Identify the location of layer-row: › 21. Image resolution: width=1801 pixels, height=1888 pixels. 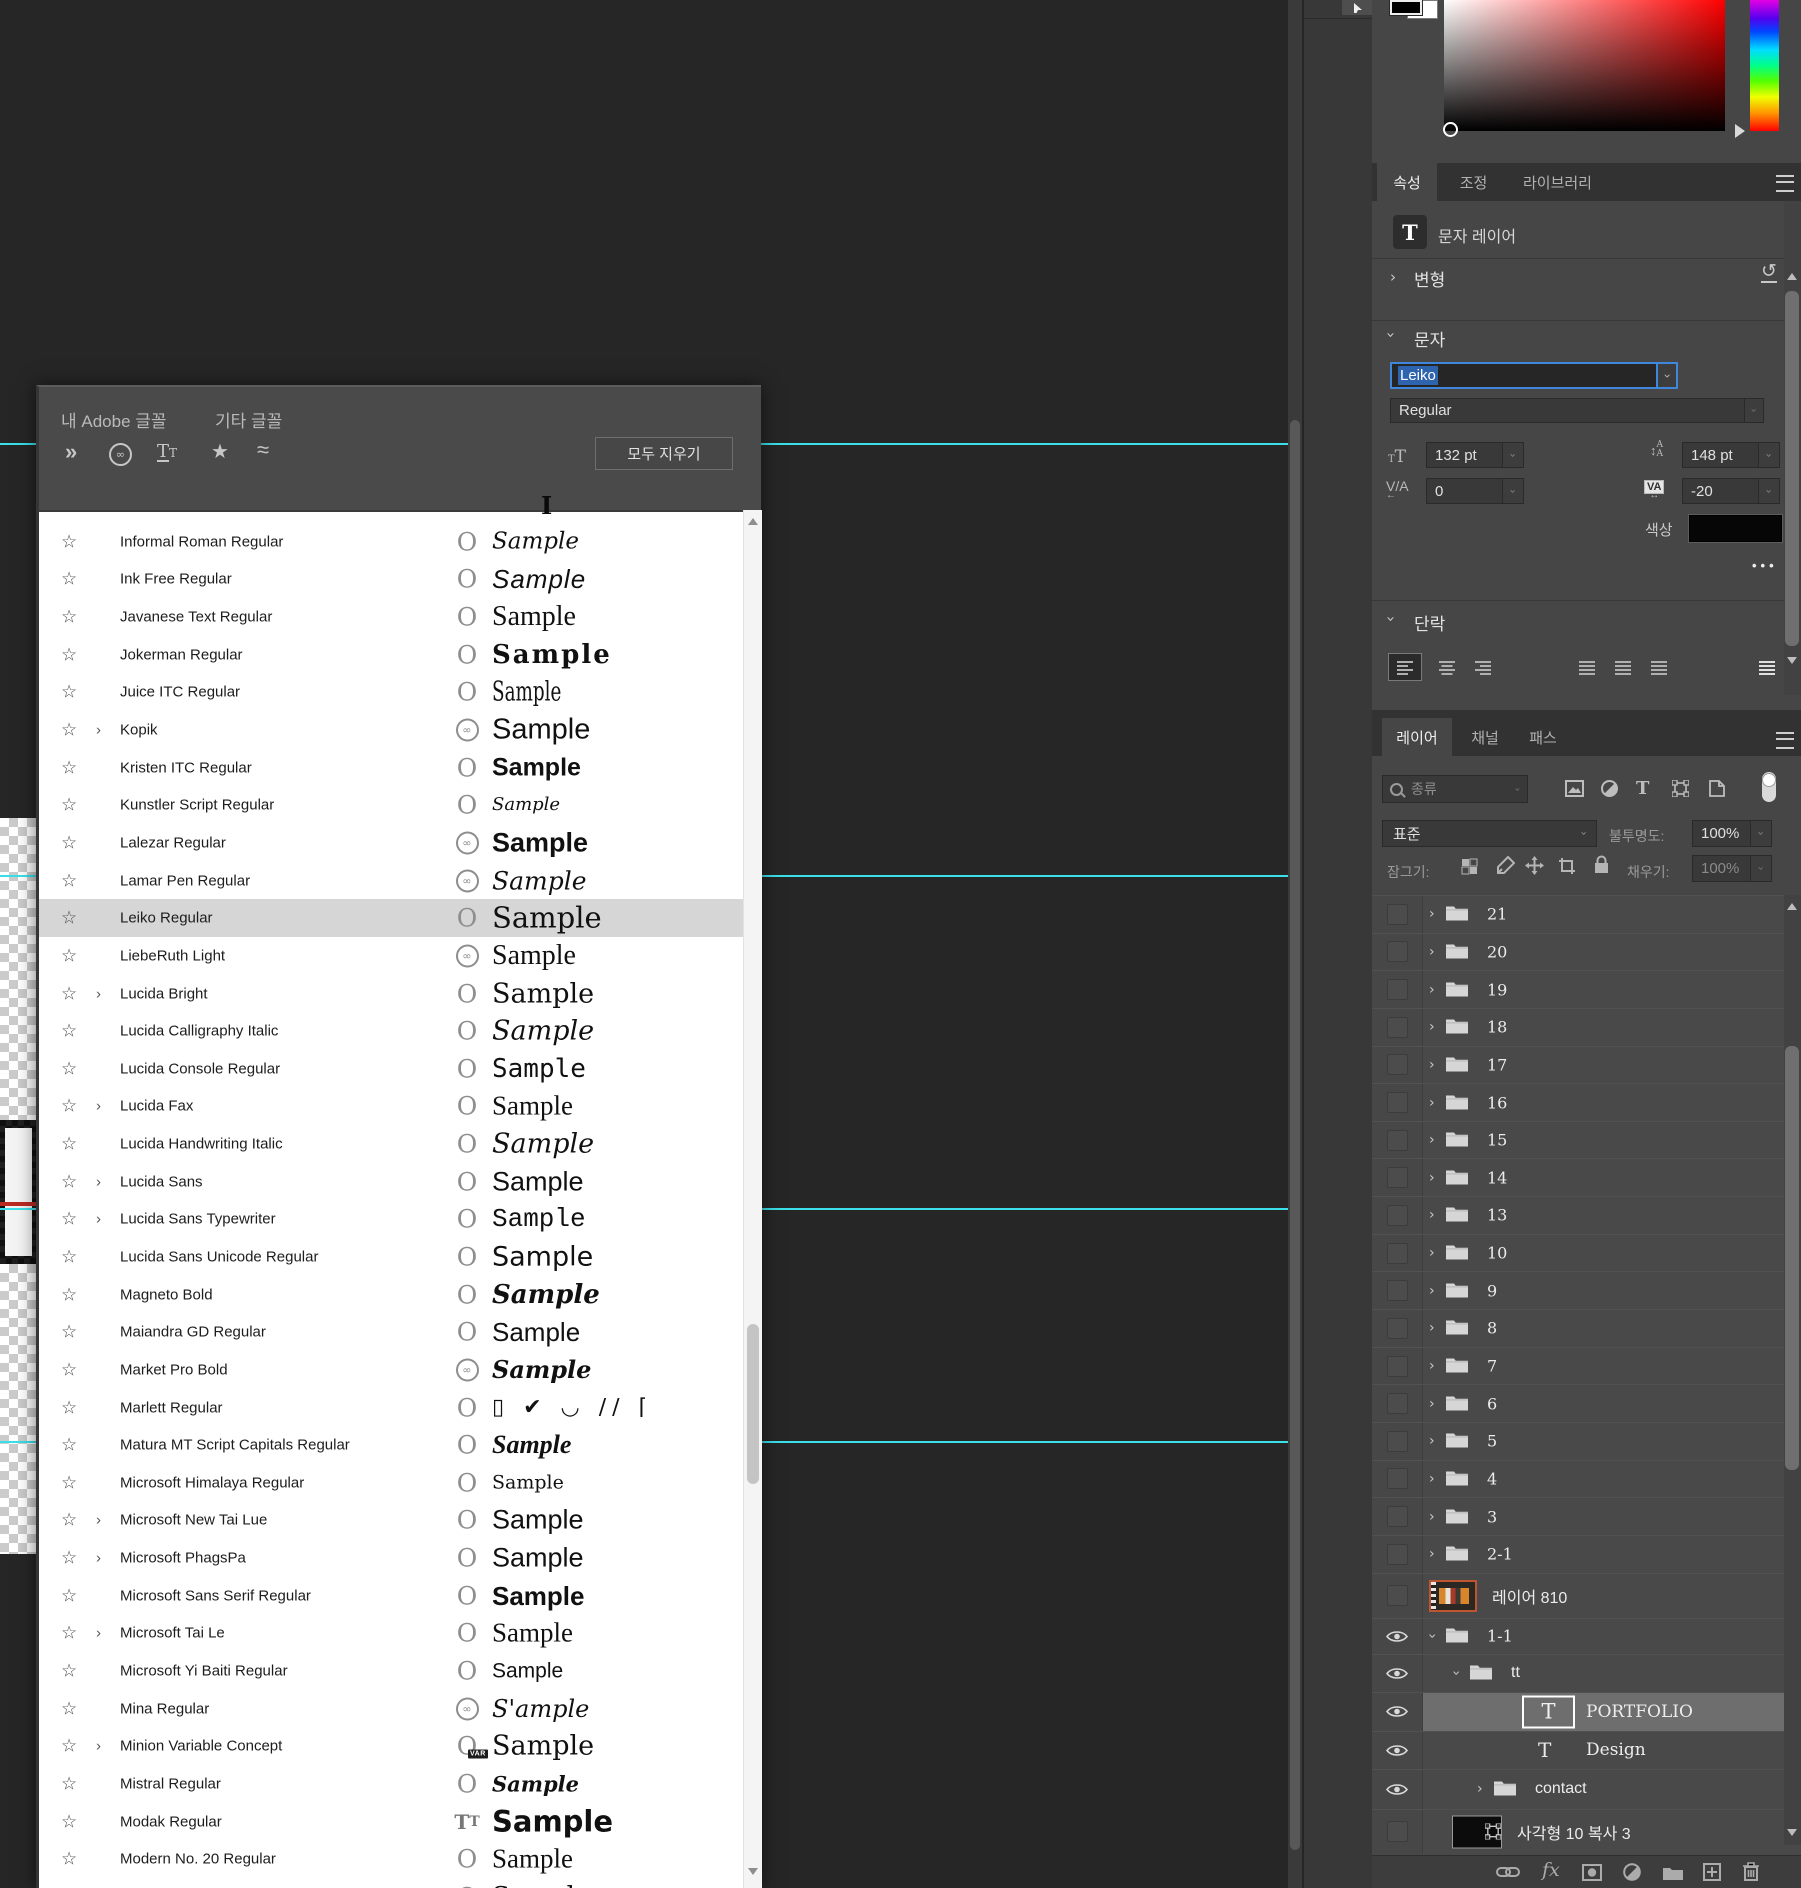
(1586, 914).